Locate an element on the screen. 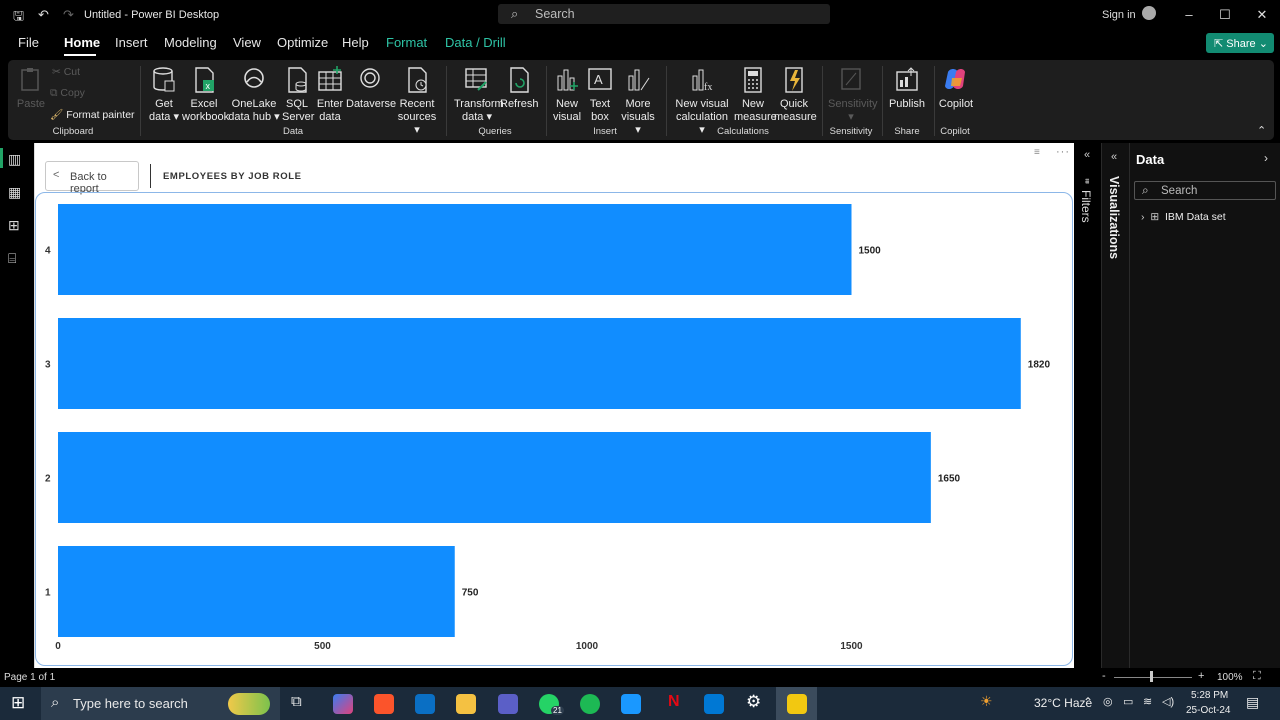  sign-in-link: Sign in is located at coordinates (1119, 15).